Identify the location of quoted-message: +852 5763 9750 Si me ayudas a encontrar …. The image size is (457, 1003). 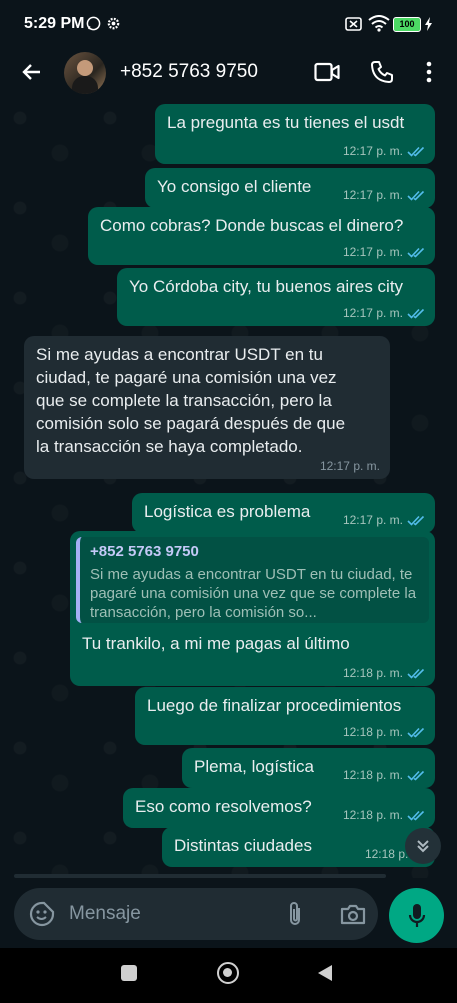
(252, 580).